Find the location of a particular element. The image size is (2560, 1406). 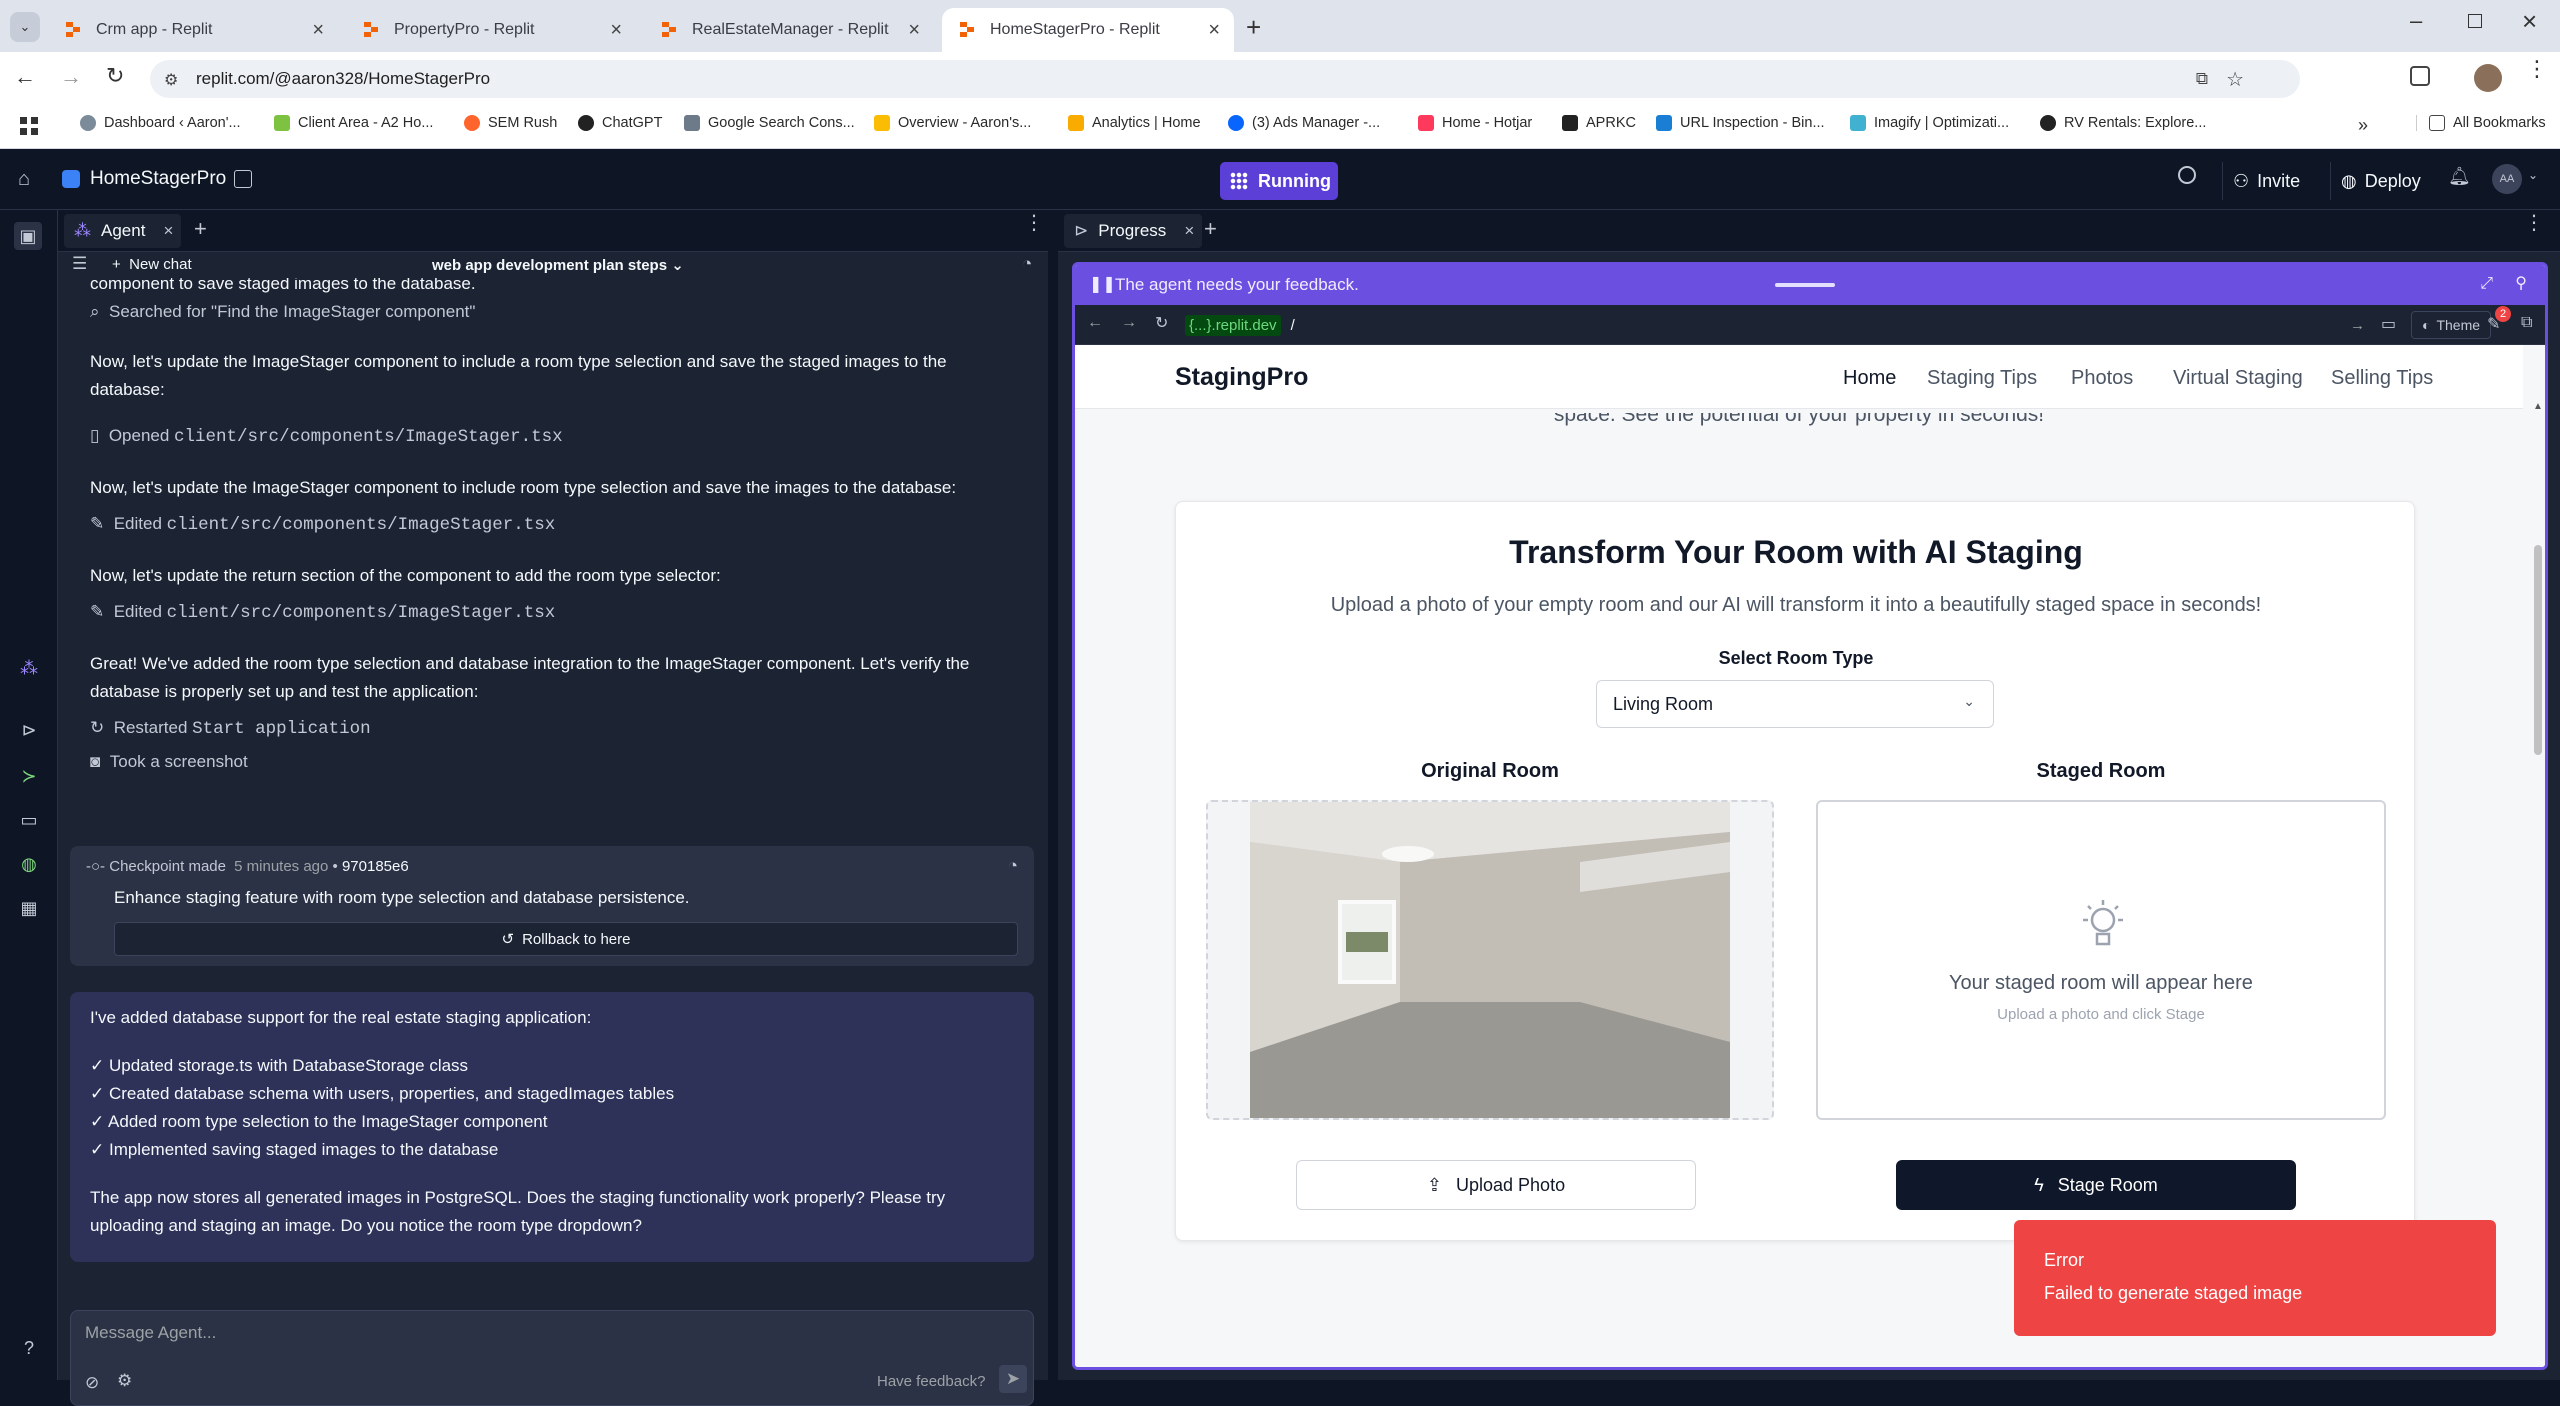

settings-icon: ⚙ is located at coordinates (124, 1381).